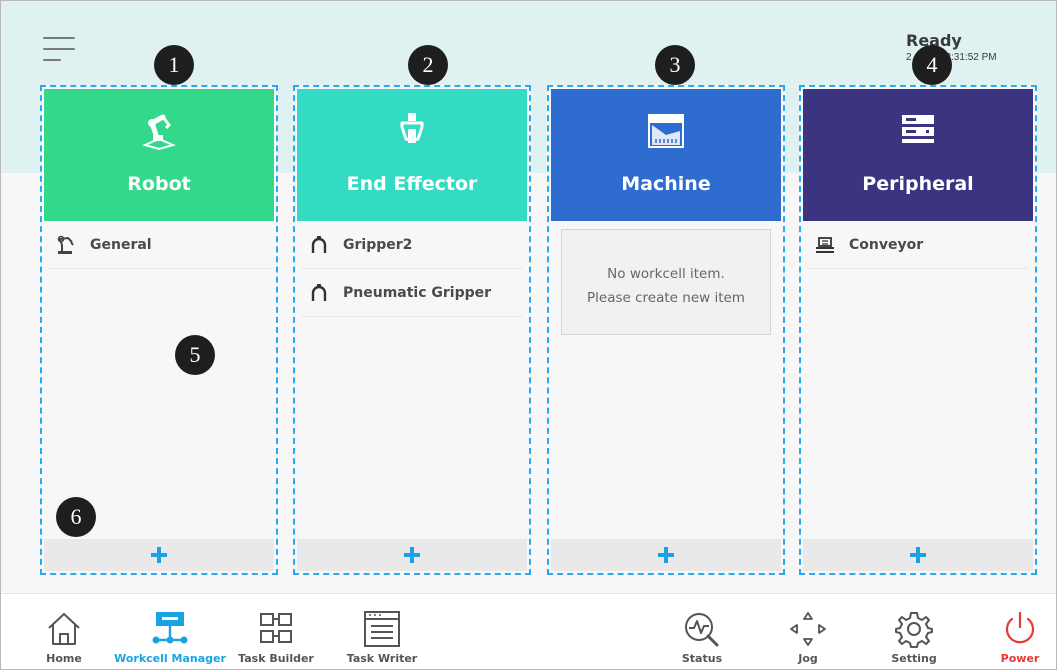 The width and height of the screenshot is (1057, 670). Describe the element at coordinates (825, 245) in the screenshot. I see `conveyor-icon` at that location.